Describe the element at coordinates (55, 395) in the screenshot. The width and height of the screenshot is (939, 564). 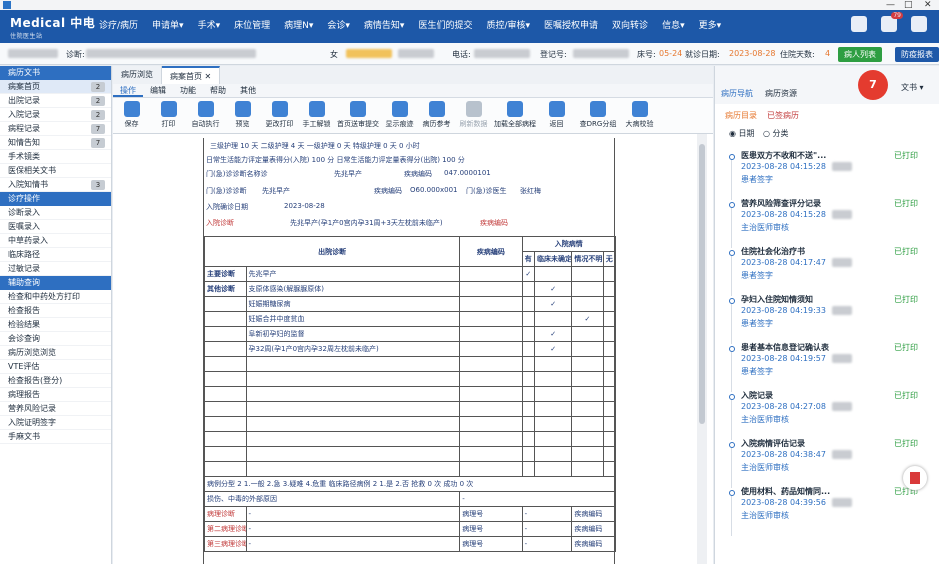
I see `sidebar-item: 病理报告` at that location.